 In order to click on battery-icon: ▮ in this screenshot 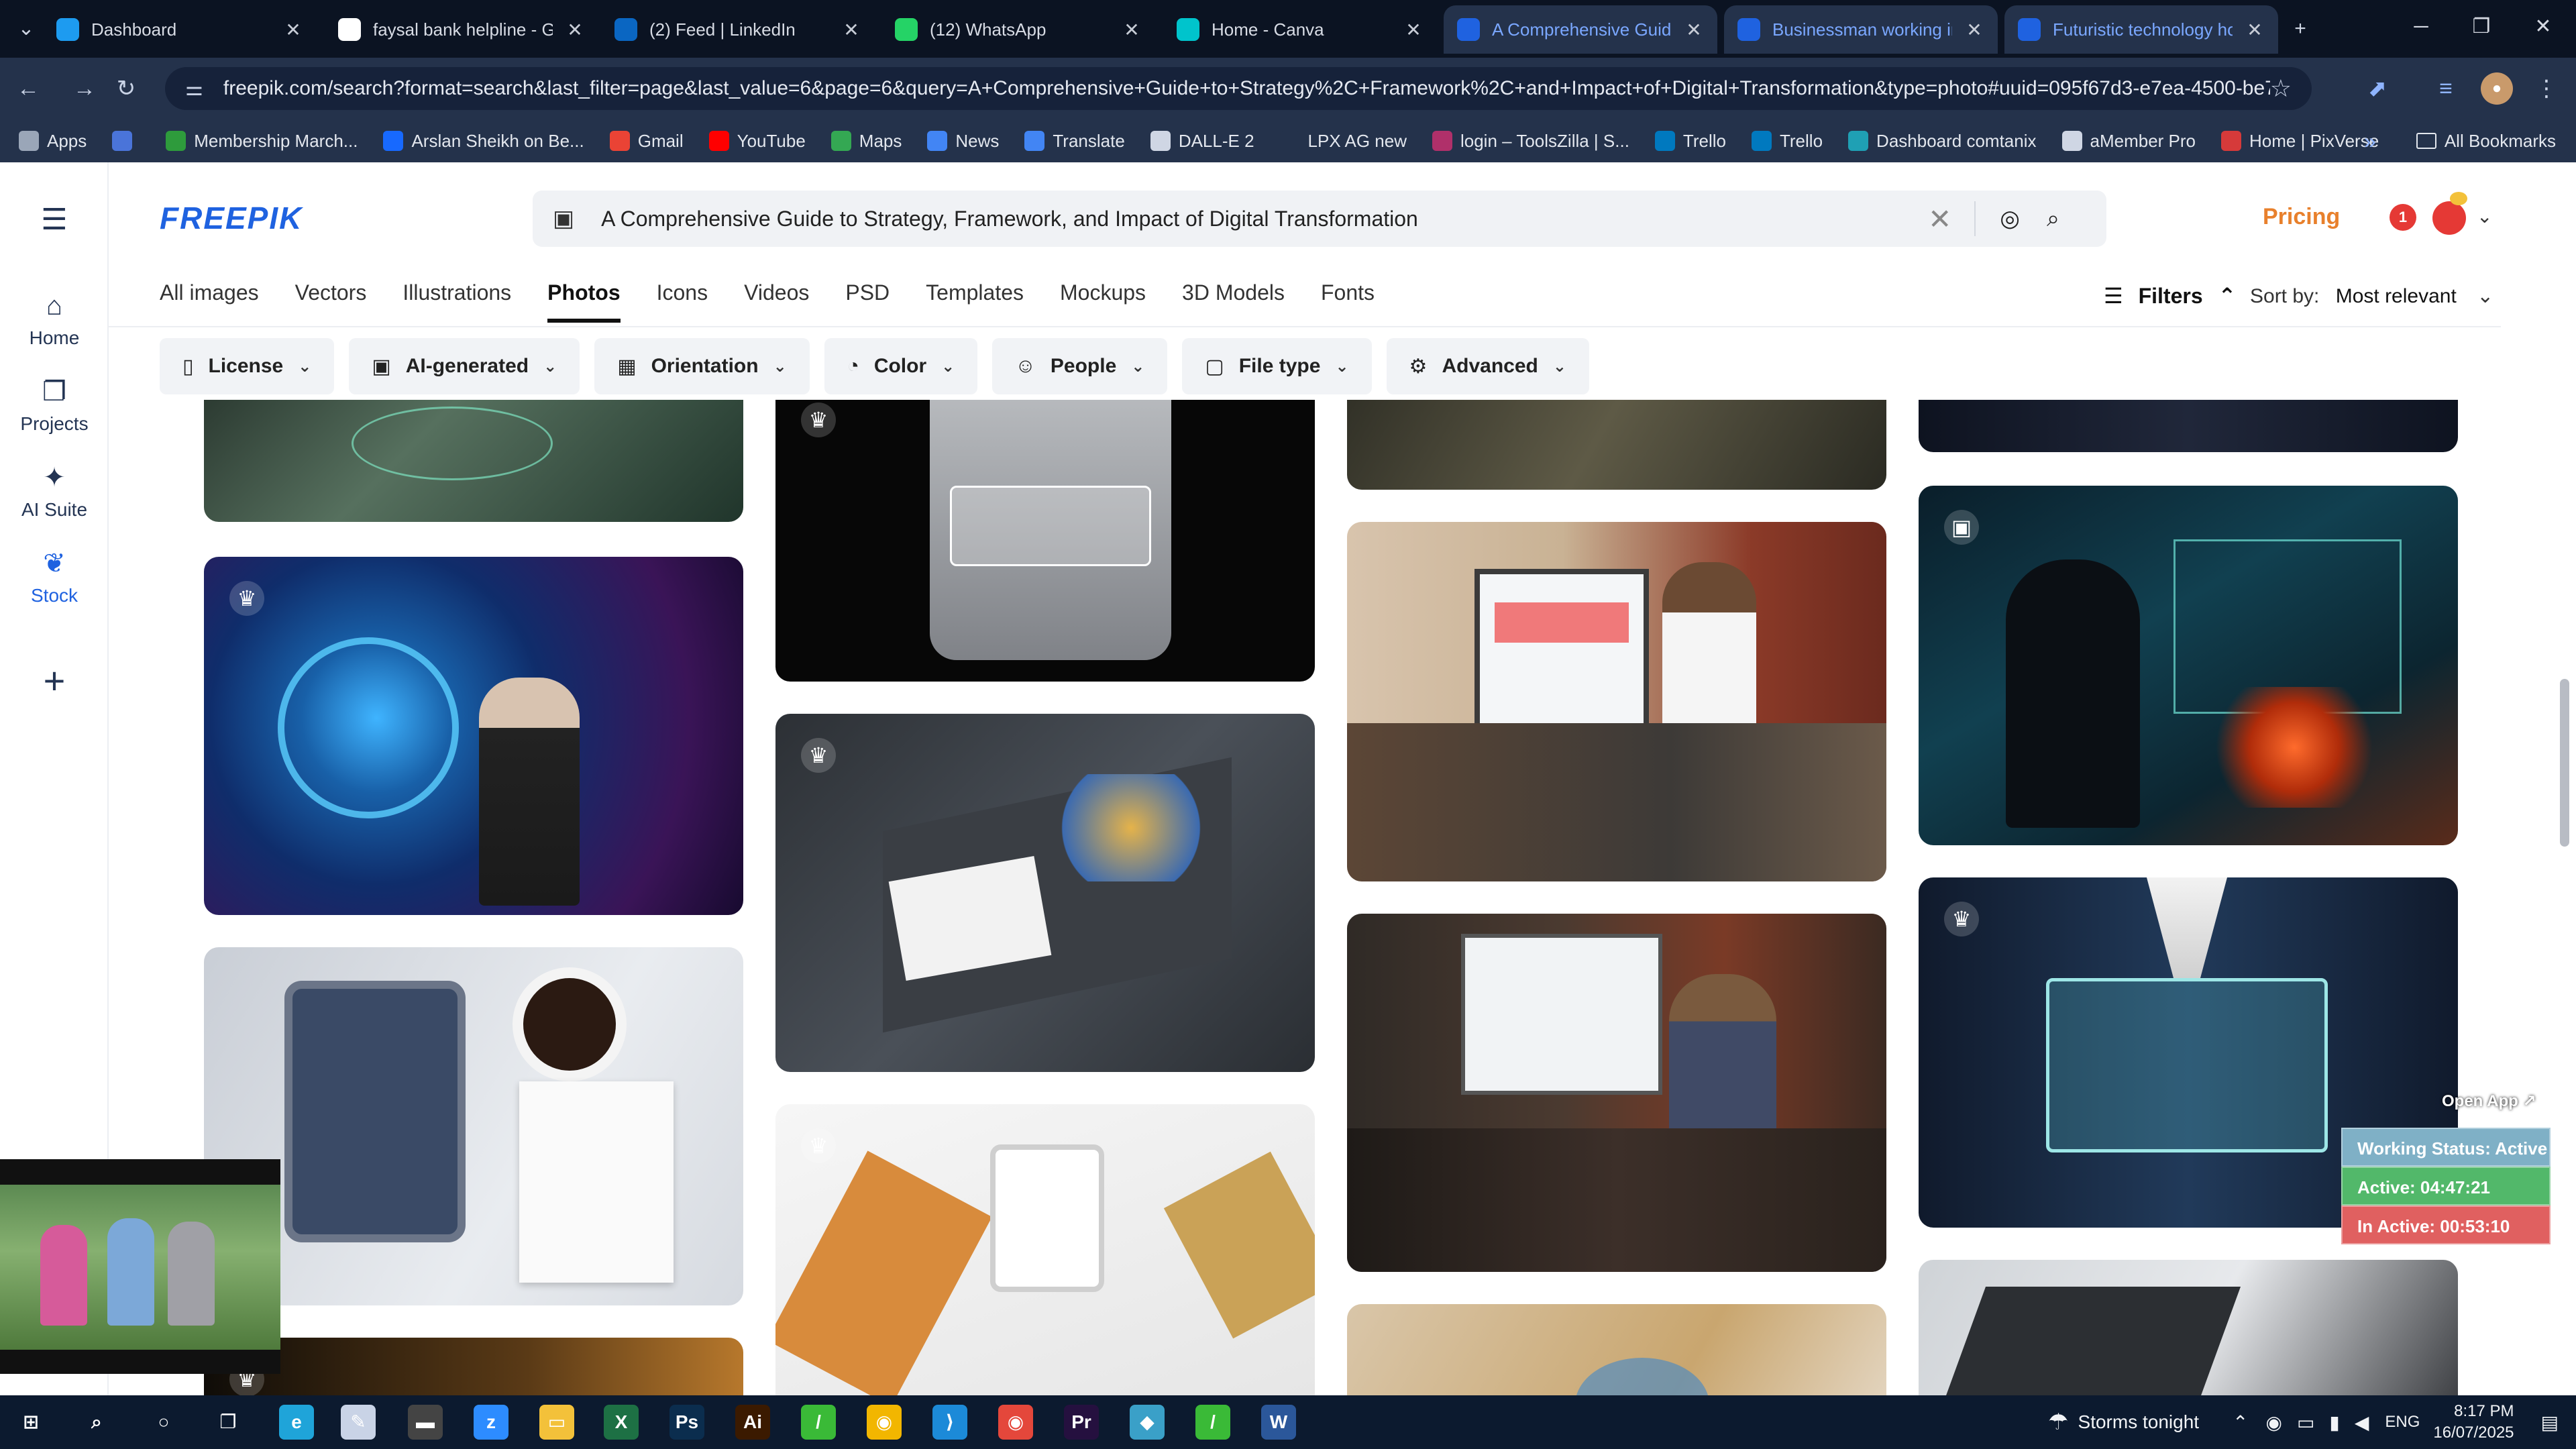, I will do `click(2334, 1422)`.